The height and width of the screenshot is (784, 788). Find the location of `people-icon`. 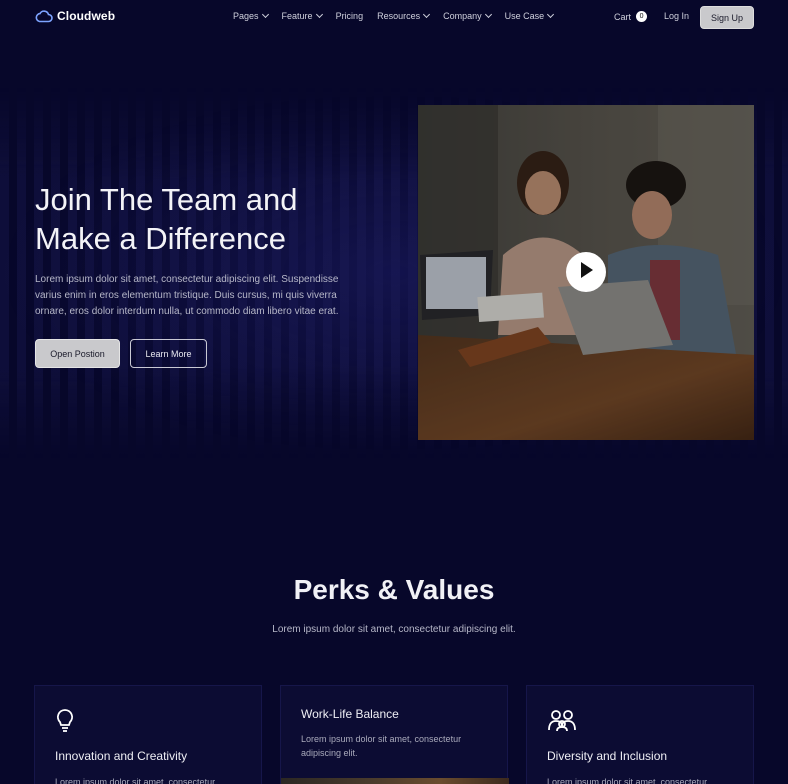

people-icon is located at coordinates (562, 722).